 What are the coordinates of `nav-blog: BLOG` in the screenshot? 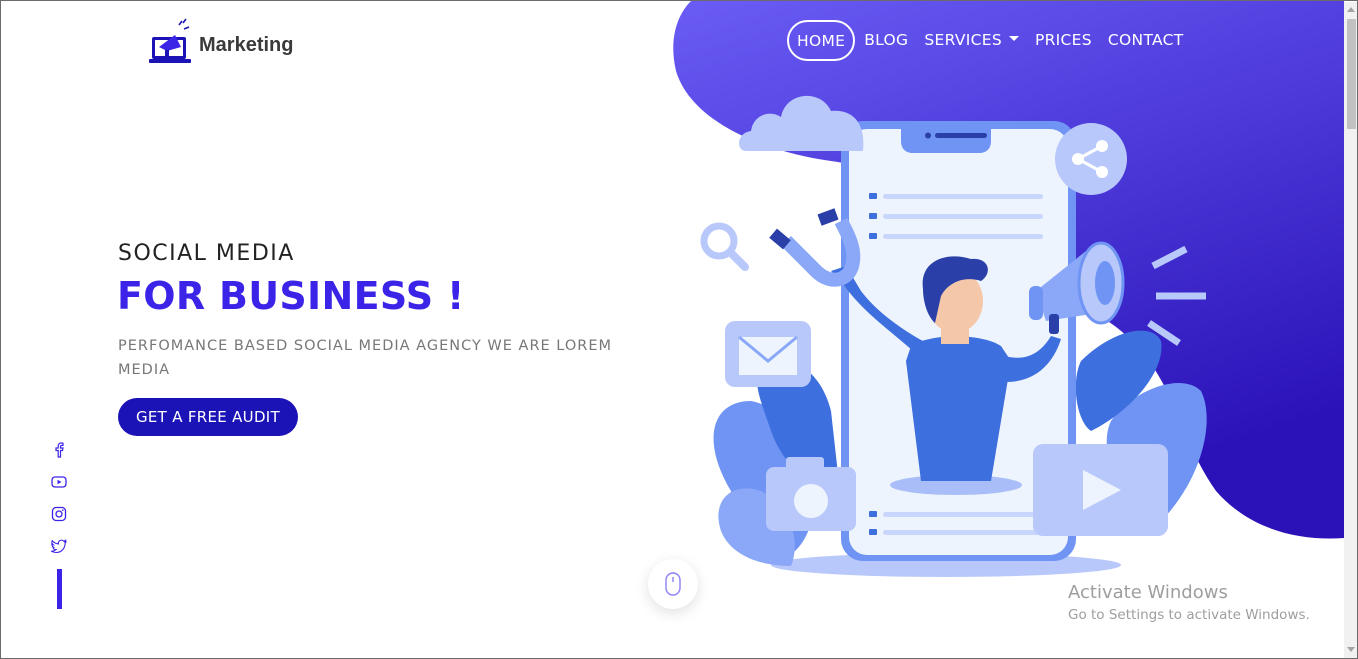 It's located at (886, 40).